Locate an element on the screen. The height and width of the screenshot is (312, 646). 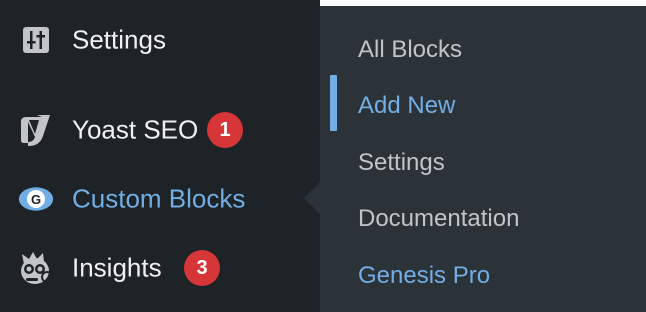
submenu-item-add-new: Add New is located at coordinates (406, 106).